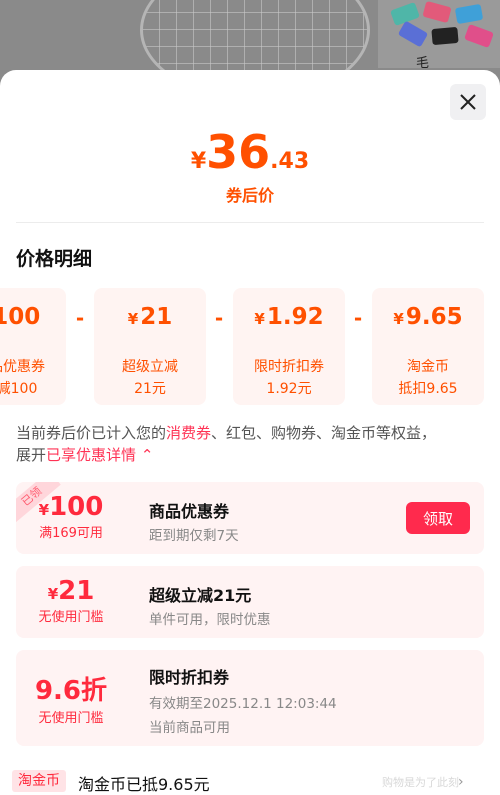 The image size is (500, 795). Describe the element at coordinates (289, 389) in the screenshot. I see `breakdown-sub: 1.92元` at that location.